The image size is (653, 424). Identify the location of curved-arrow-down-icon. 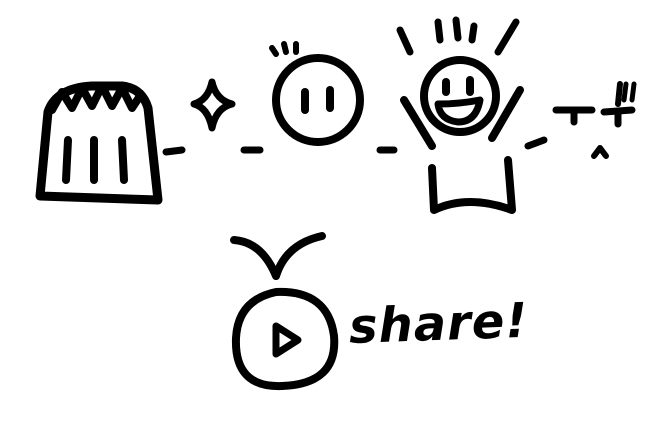
(278, 256).